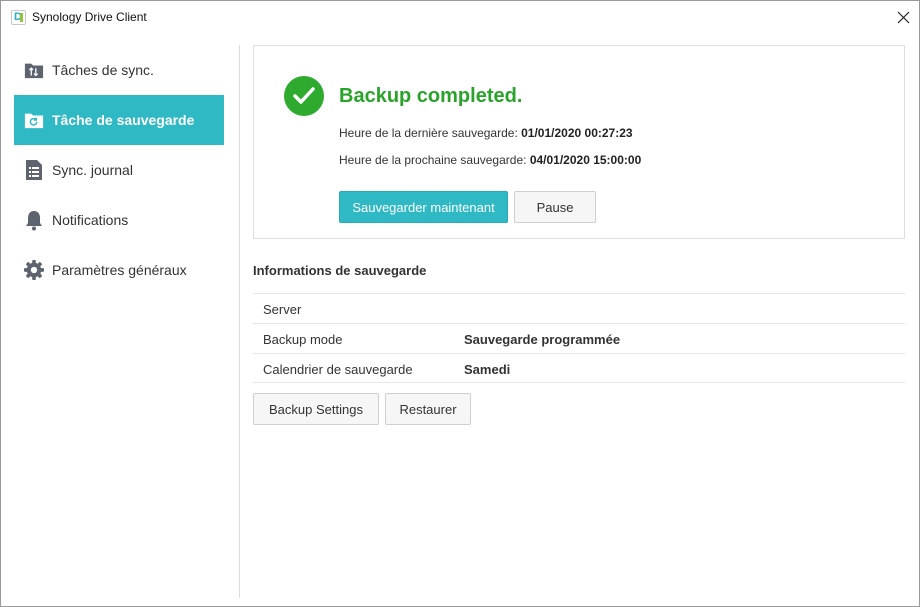 Image resolution: width=920 pixels, height=607 pixels. Describe the element at coordinates (316, 409) in the screenshot. I see `backup-settings-button: Backup Settings` at that location.